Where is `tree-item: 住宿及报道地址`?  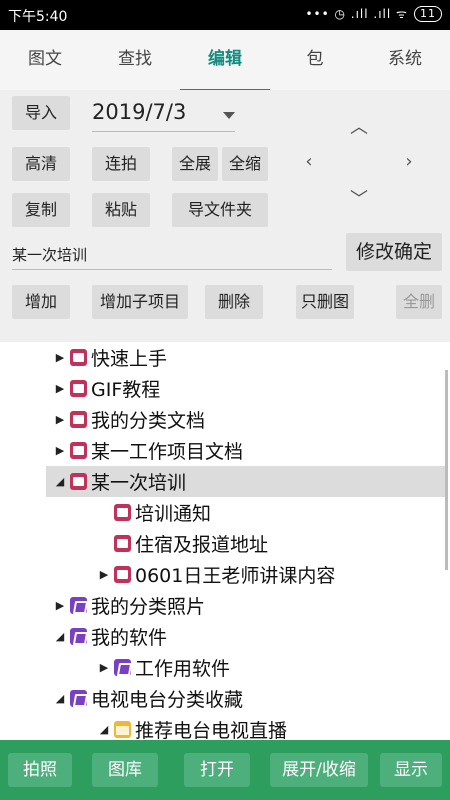 tree-item: 住宿及报道地址 is located at coordinates (181, 543).